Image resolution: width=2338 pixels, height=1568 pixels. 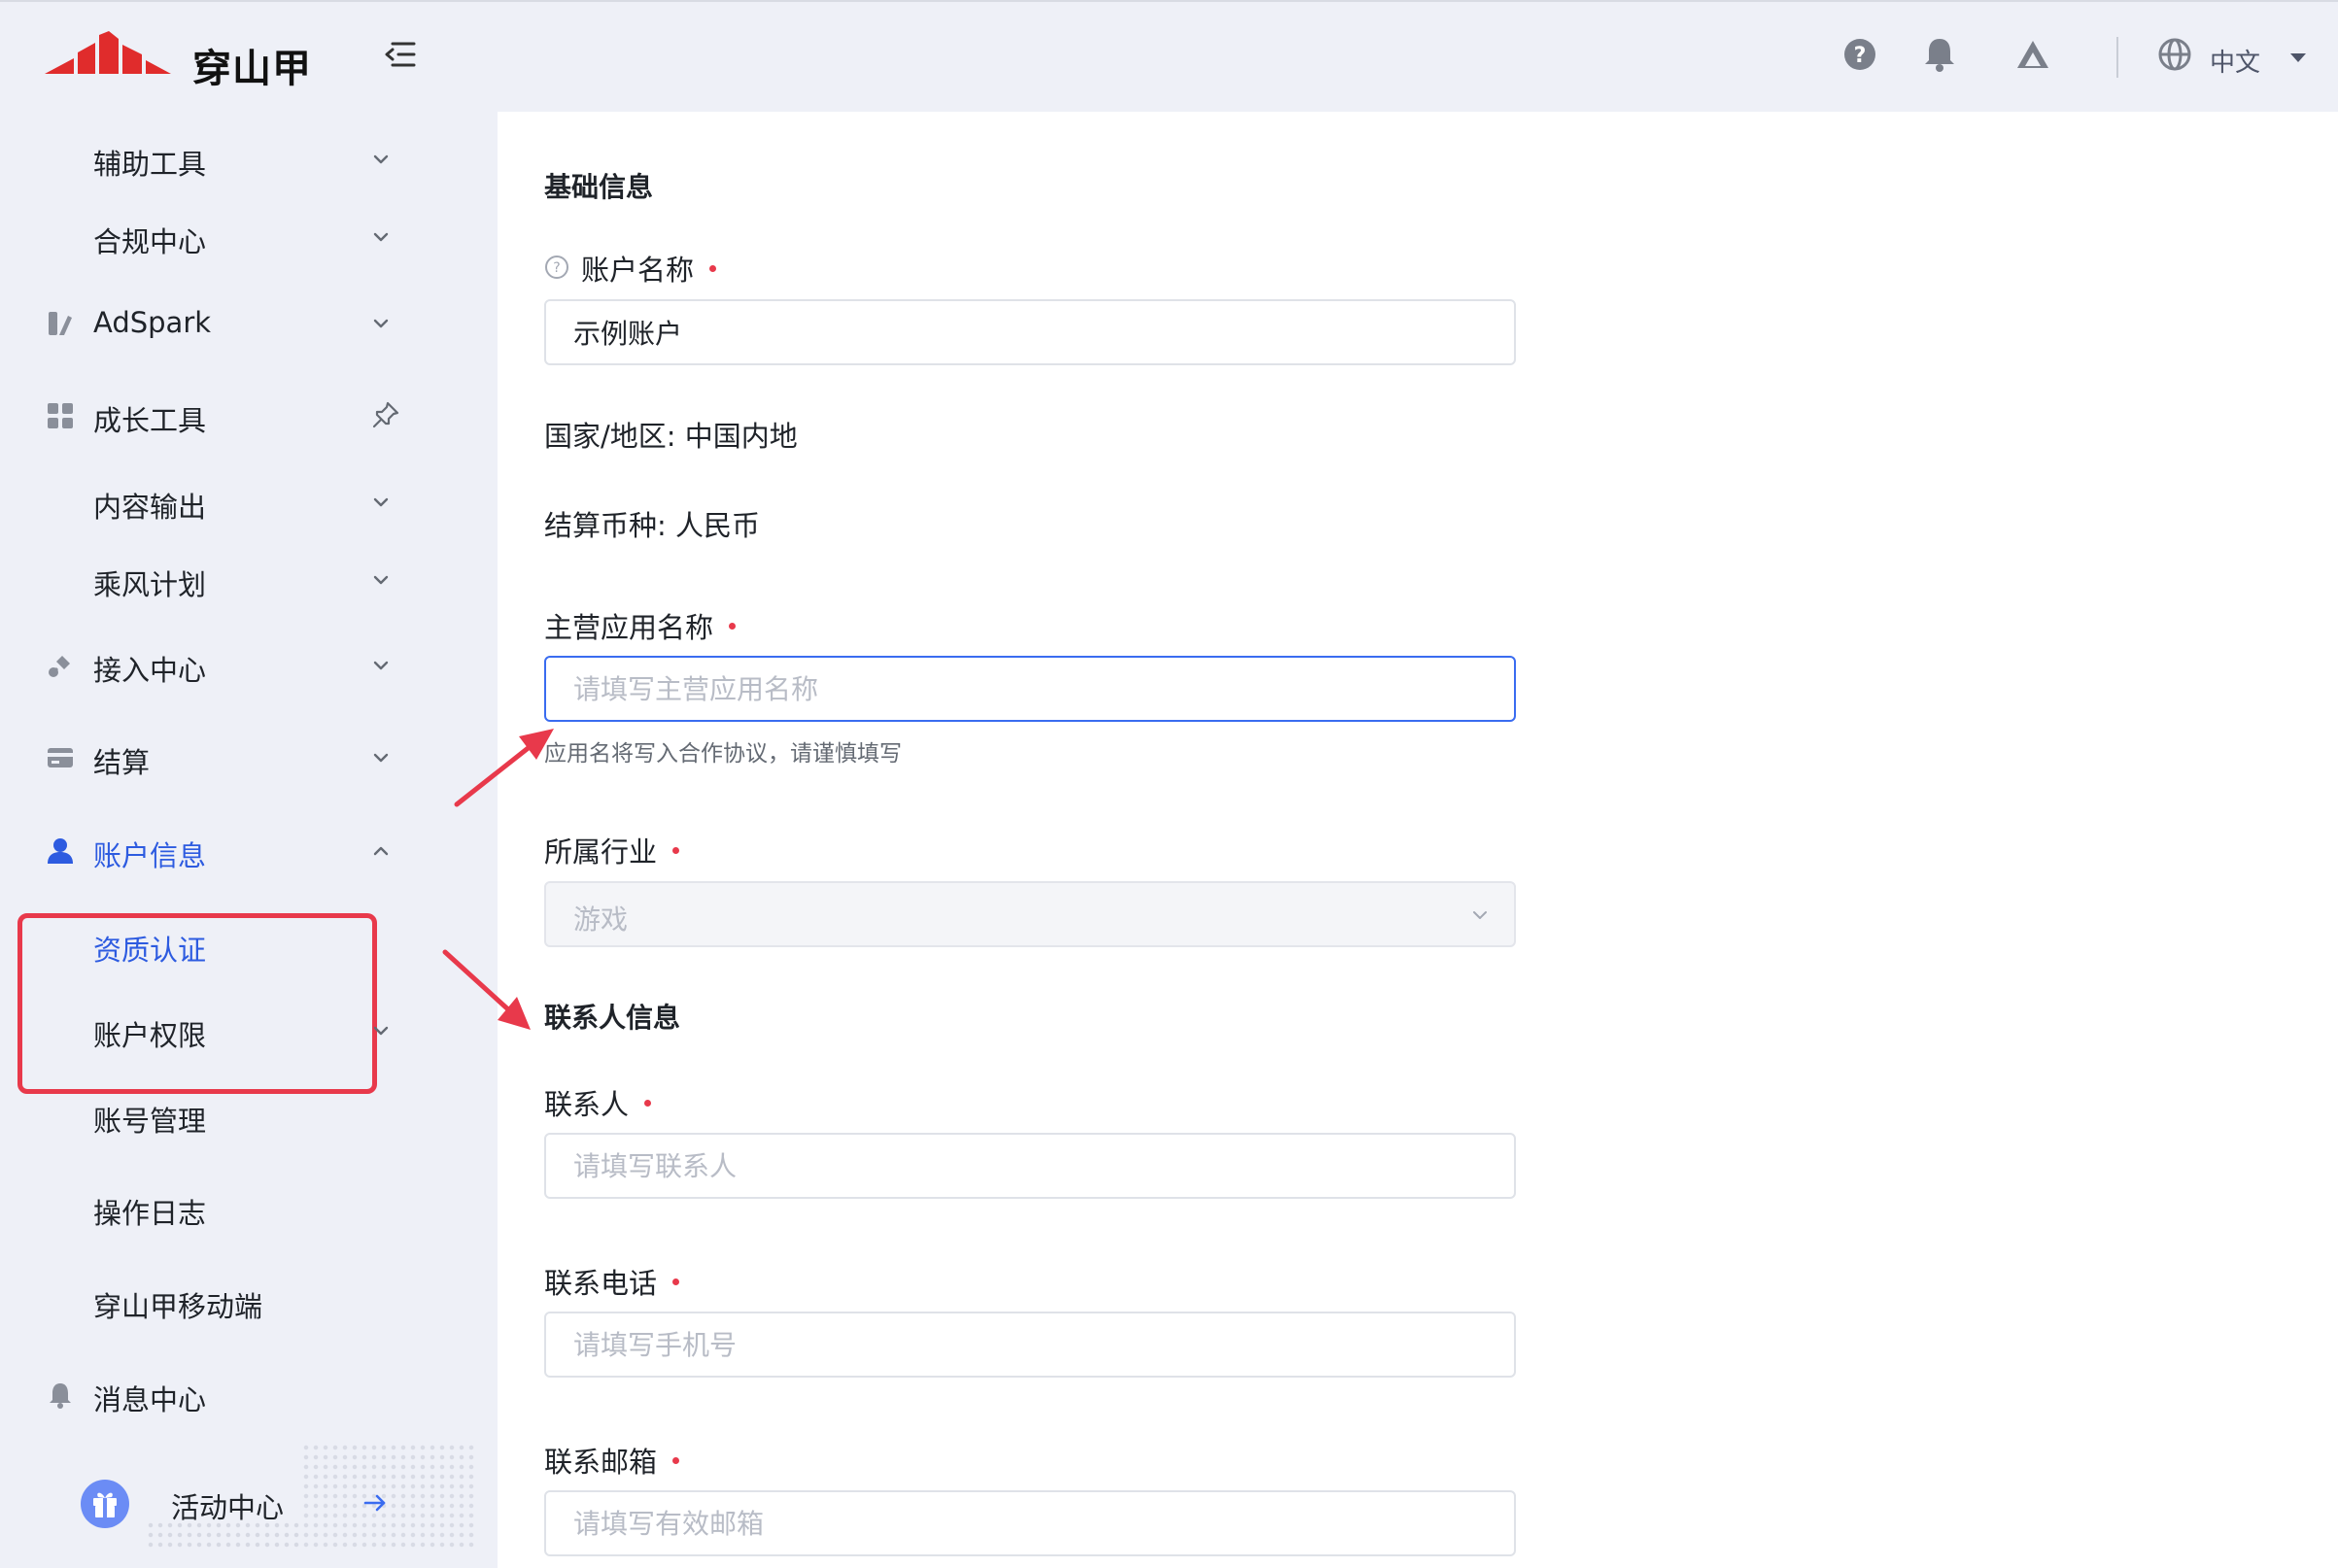 I want to click on sidebar-item-label: AdSpark, so click(x=152, y=322).